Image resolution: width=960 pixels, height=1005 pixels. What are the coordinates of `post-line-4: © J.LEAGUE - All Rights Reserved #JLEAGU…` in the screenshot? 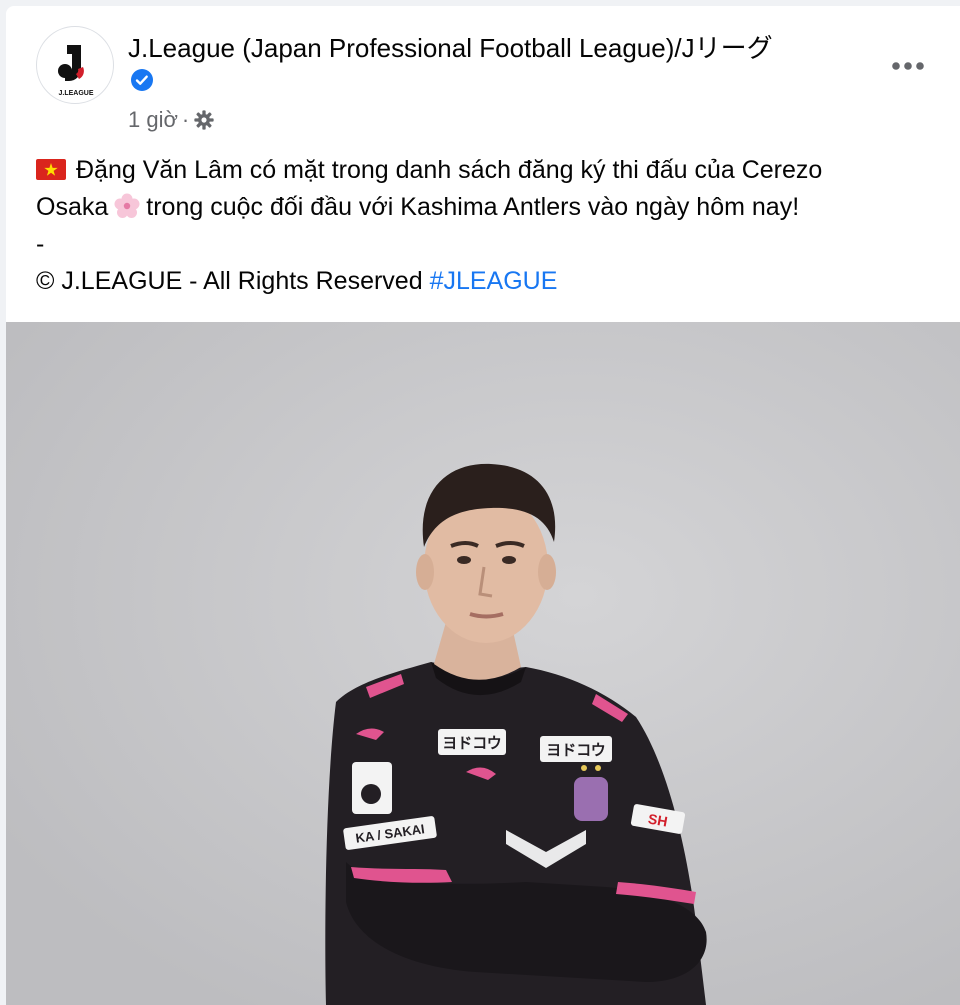 It's located at (496, 281).